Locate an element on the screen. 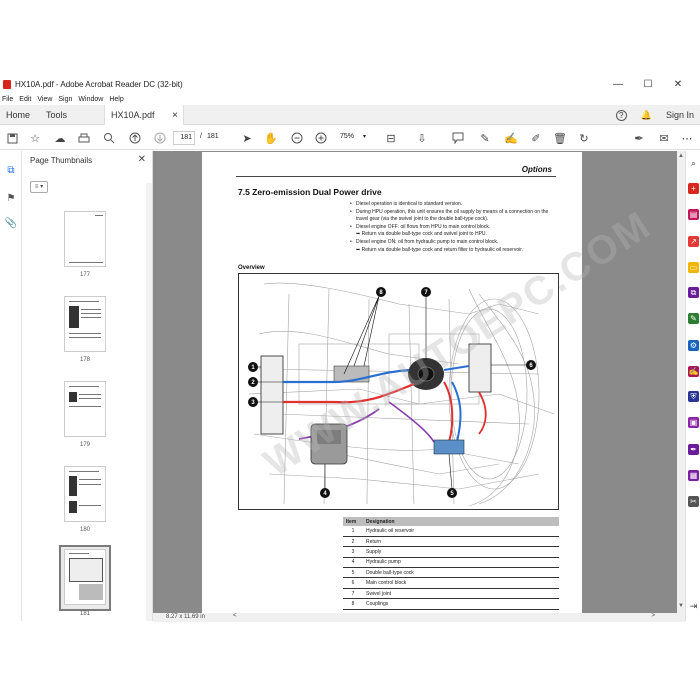 The image size is (700, 700). zoom-out-icon is located at coordinates (297, 138).